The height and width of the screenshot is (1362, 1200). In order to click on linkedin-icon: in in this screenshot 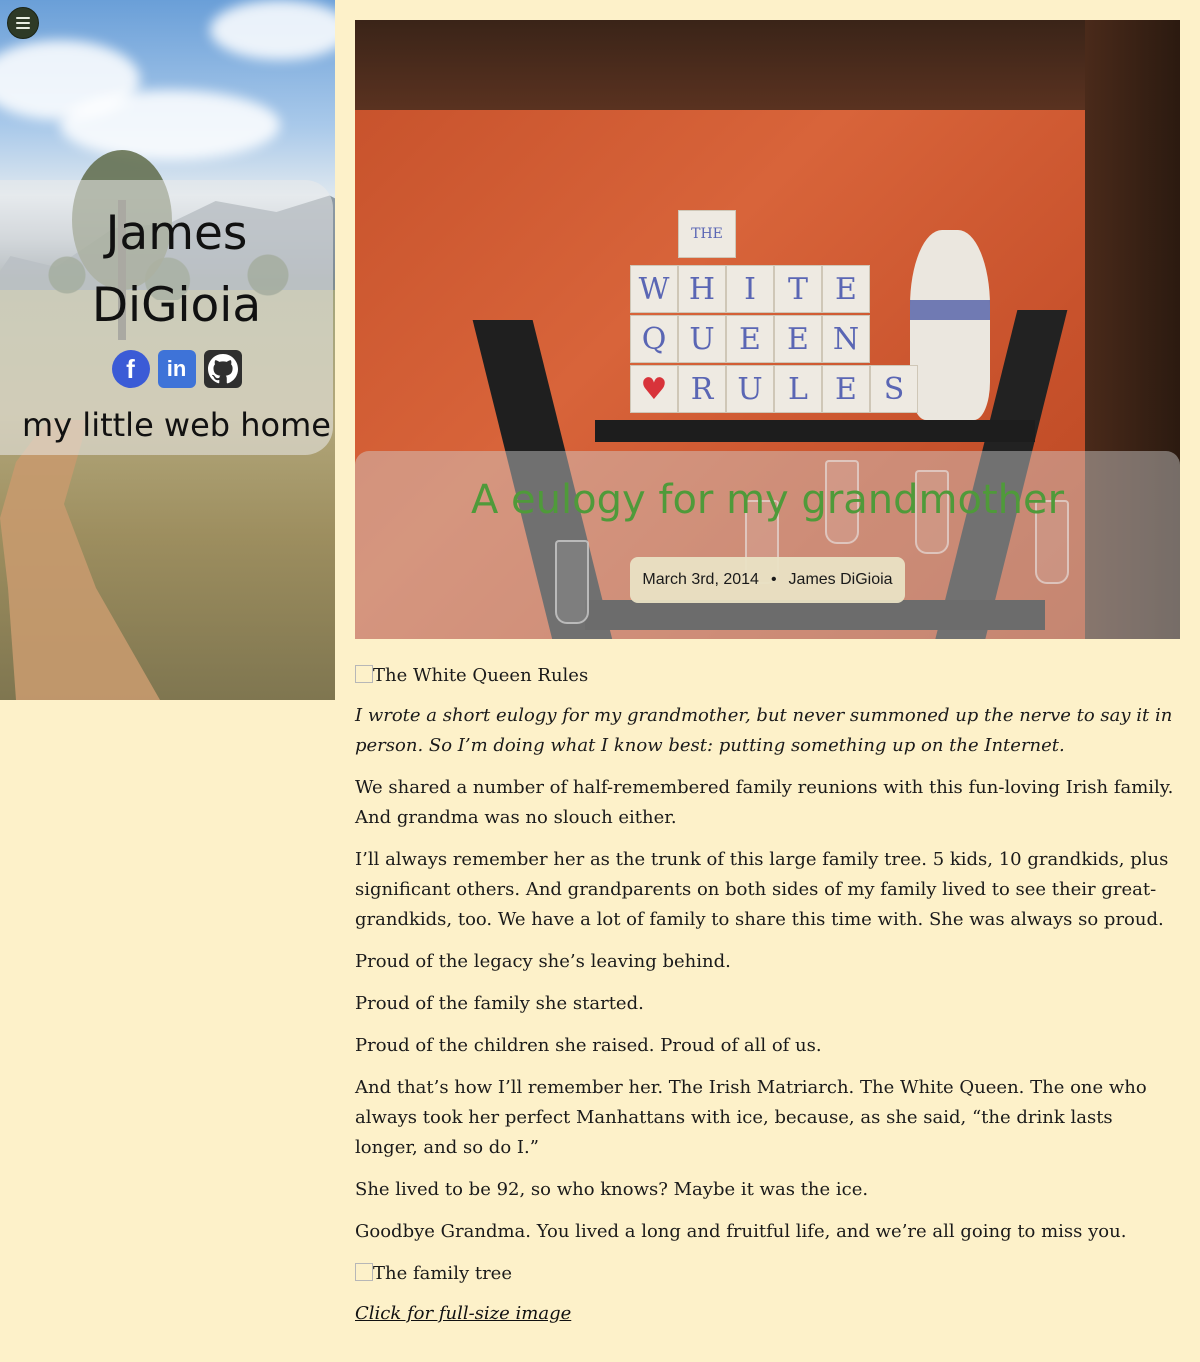, I will do `click(176, 369)`.